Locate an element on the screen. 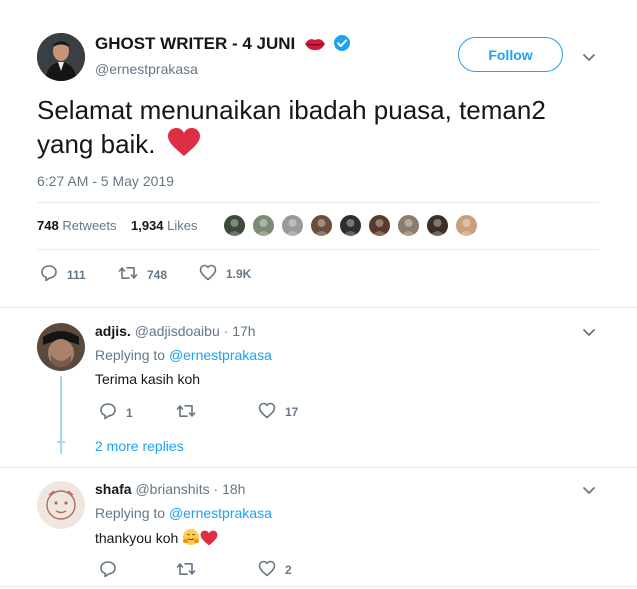 Image resolution: width=637 pixels, height=589 pixels. retweets-label: Retweets is located at coordinates (89, 225).